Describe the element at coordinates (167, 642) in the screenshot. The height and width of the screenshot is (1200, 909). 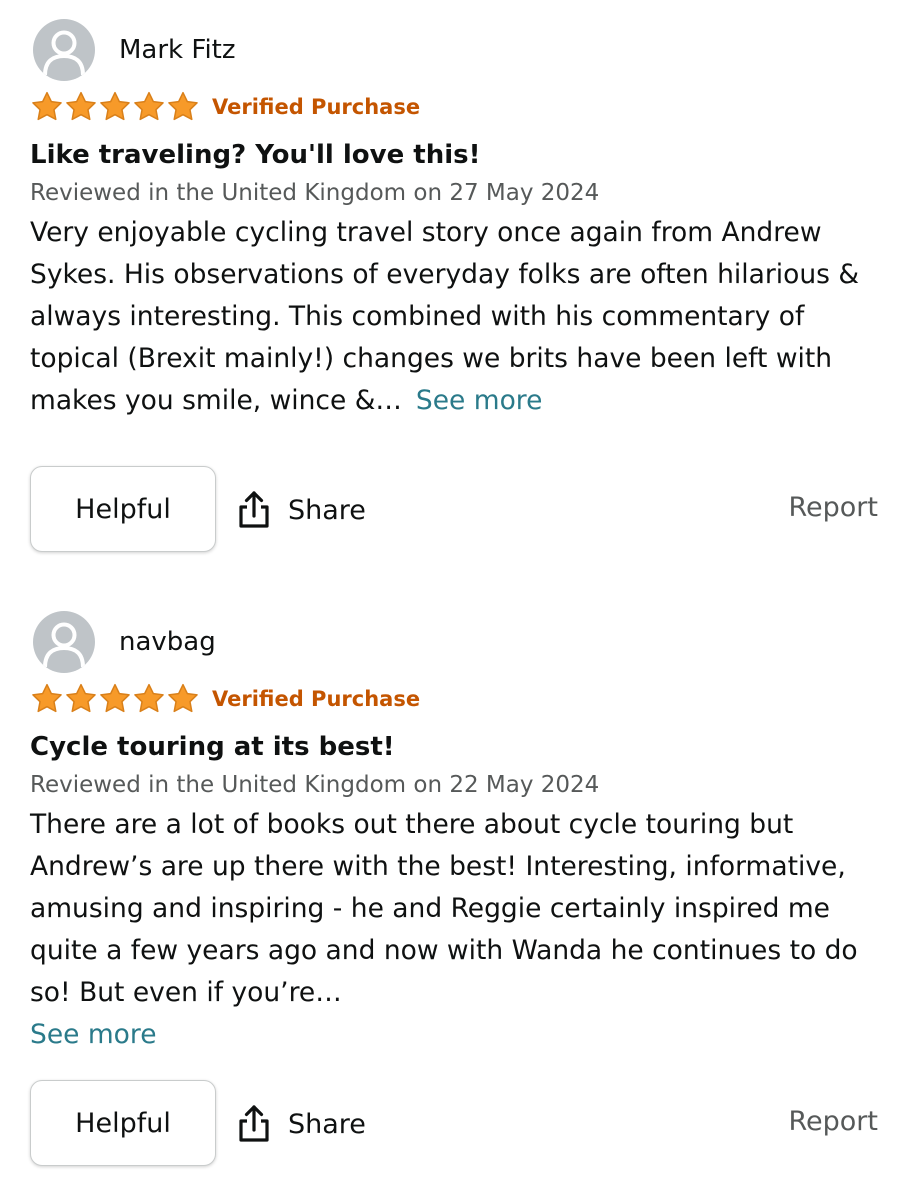
I see `reviewer-name: navbag` at that location.